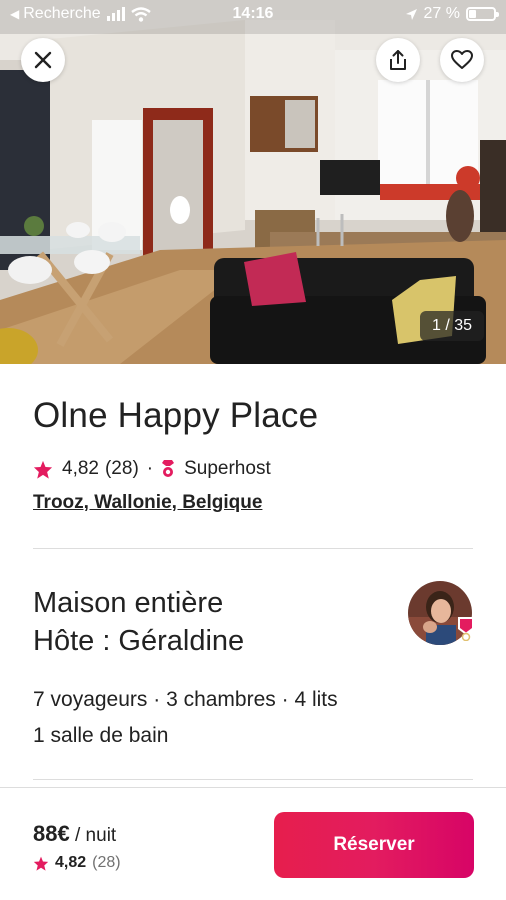  Describe the element at coordinates (441, 13) in the screenshot. I see `battery-percent: 27 %` at that location.